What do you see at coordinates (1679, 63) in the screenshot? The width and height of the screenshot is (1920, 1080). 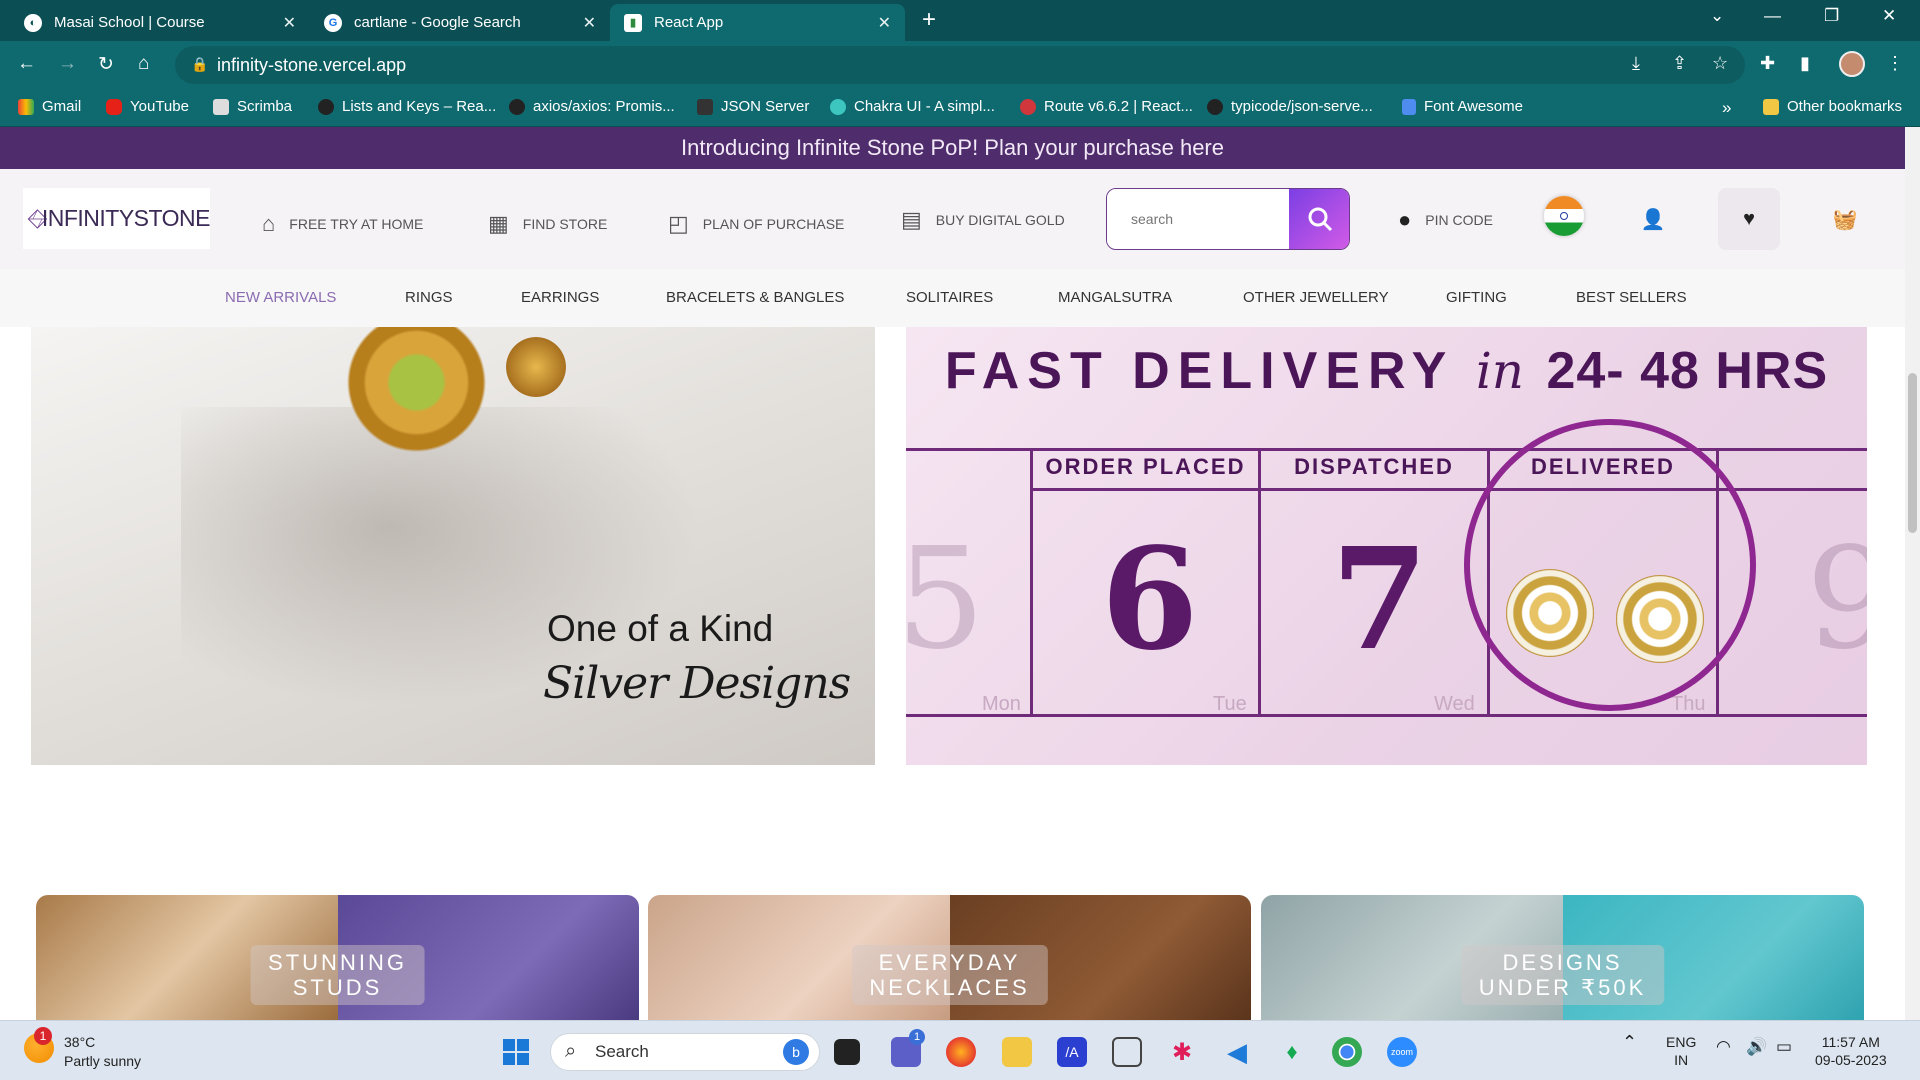 I see `share-icon: ⇪` at bounding box center [1679, 63].